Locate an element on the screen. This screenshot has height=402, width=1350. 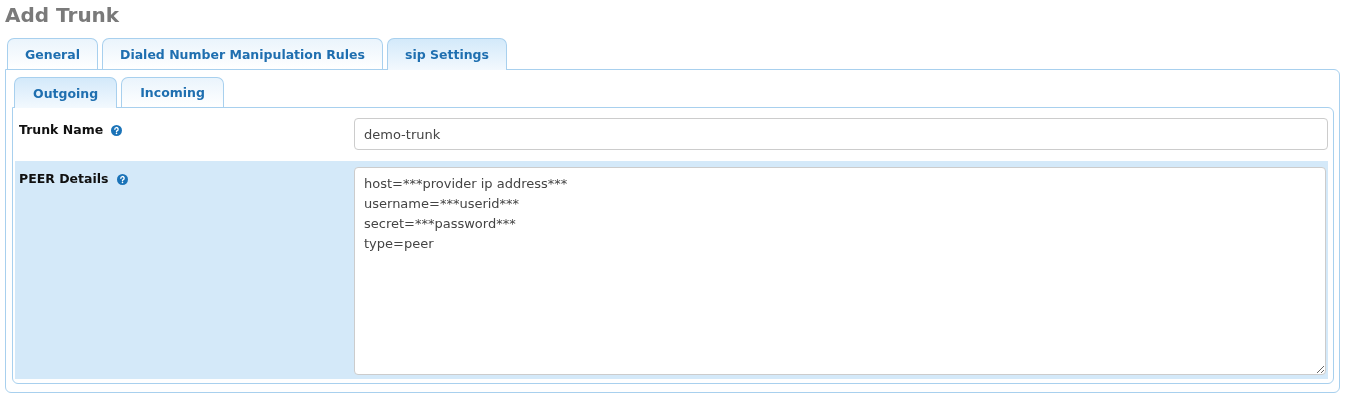
tab: sip Settings is located at coordinates (446, 54).